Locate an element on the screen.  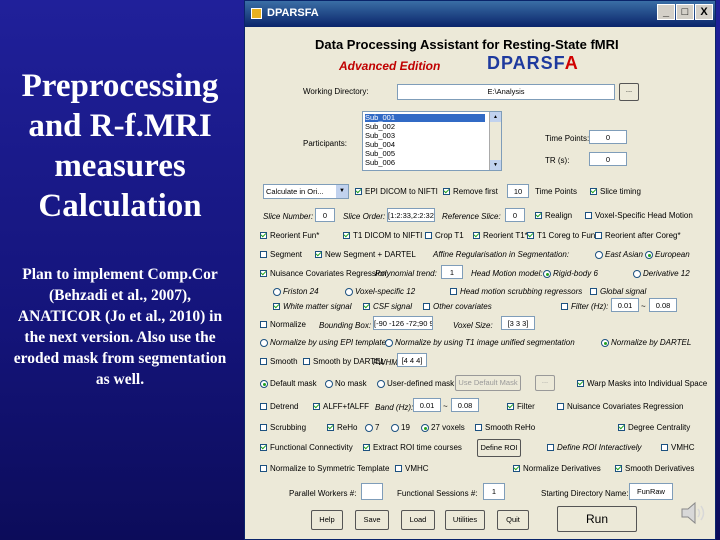
starting-directory-input: FunRaw is located at coordinates (651, 491).